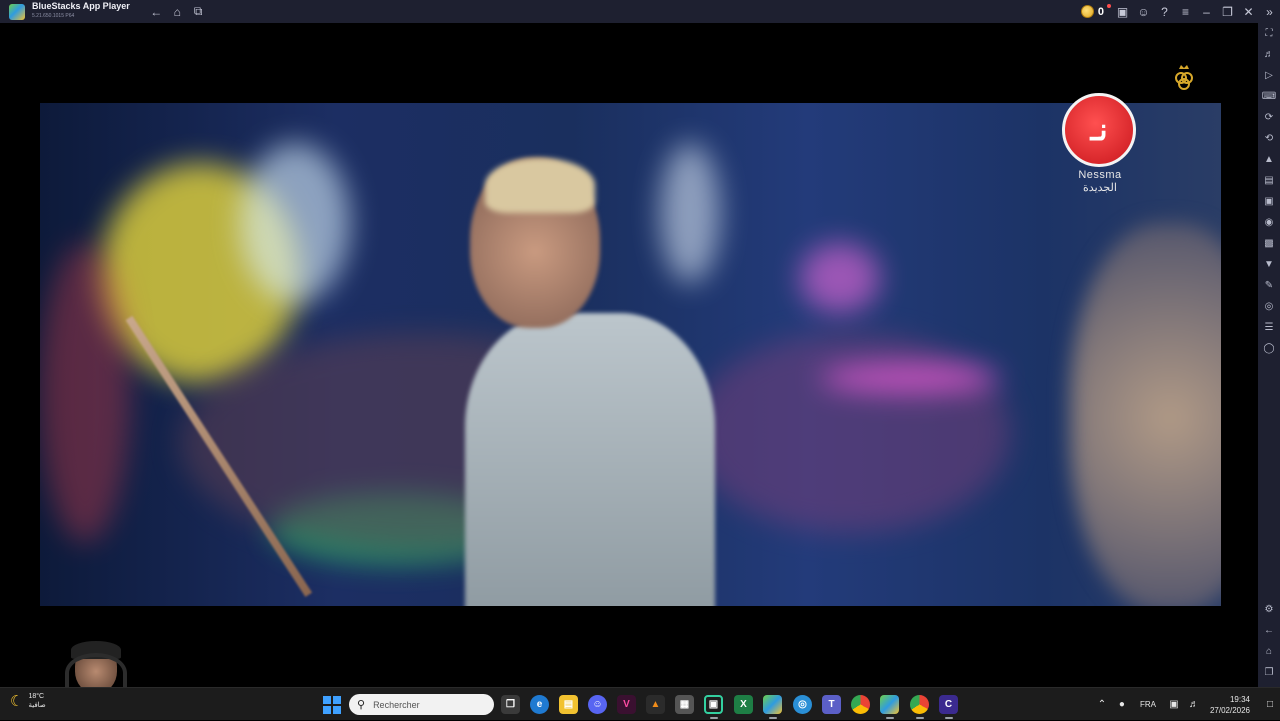 This screenshot has width=1280, height=721. Describe the element at coordinates (1100, 175) in the screenshot. I see `channel-name: Nessma` at that location.